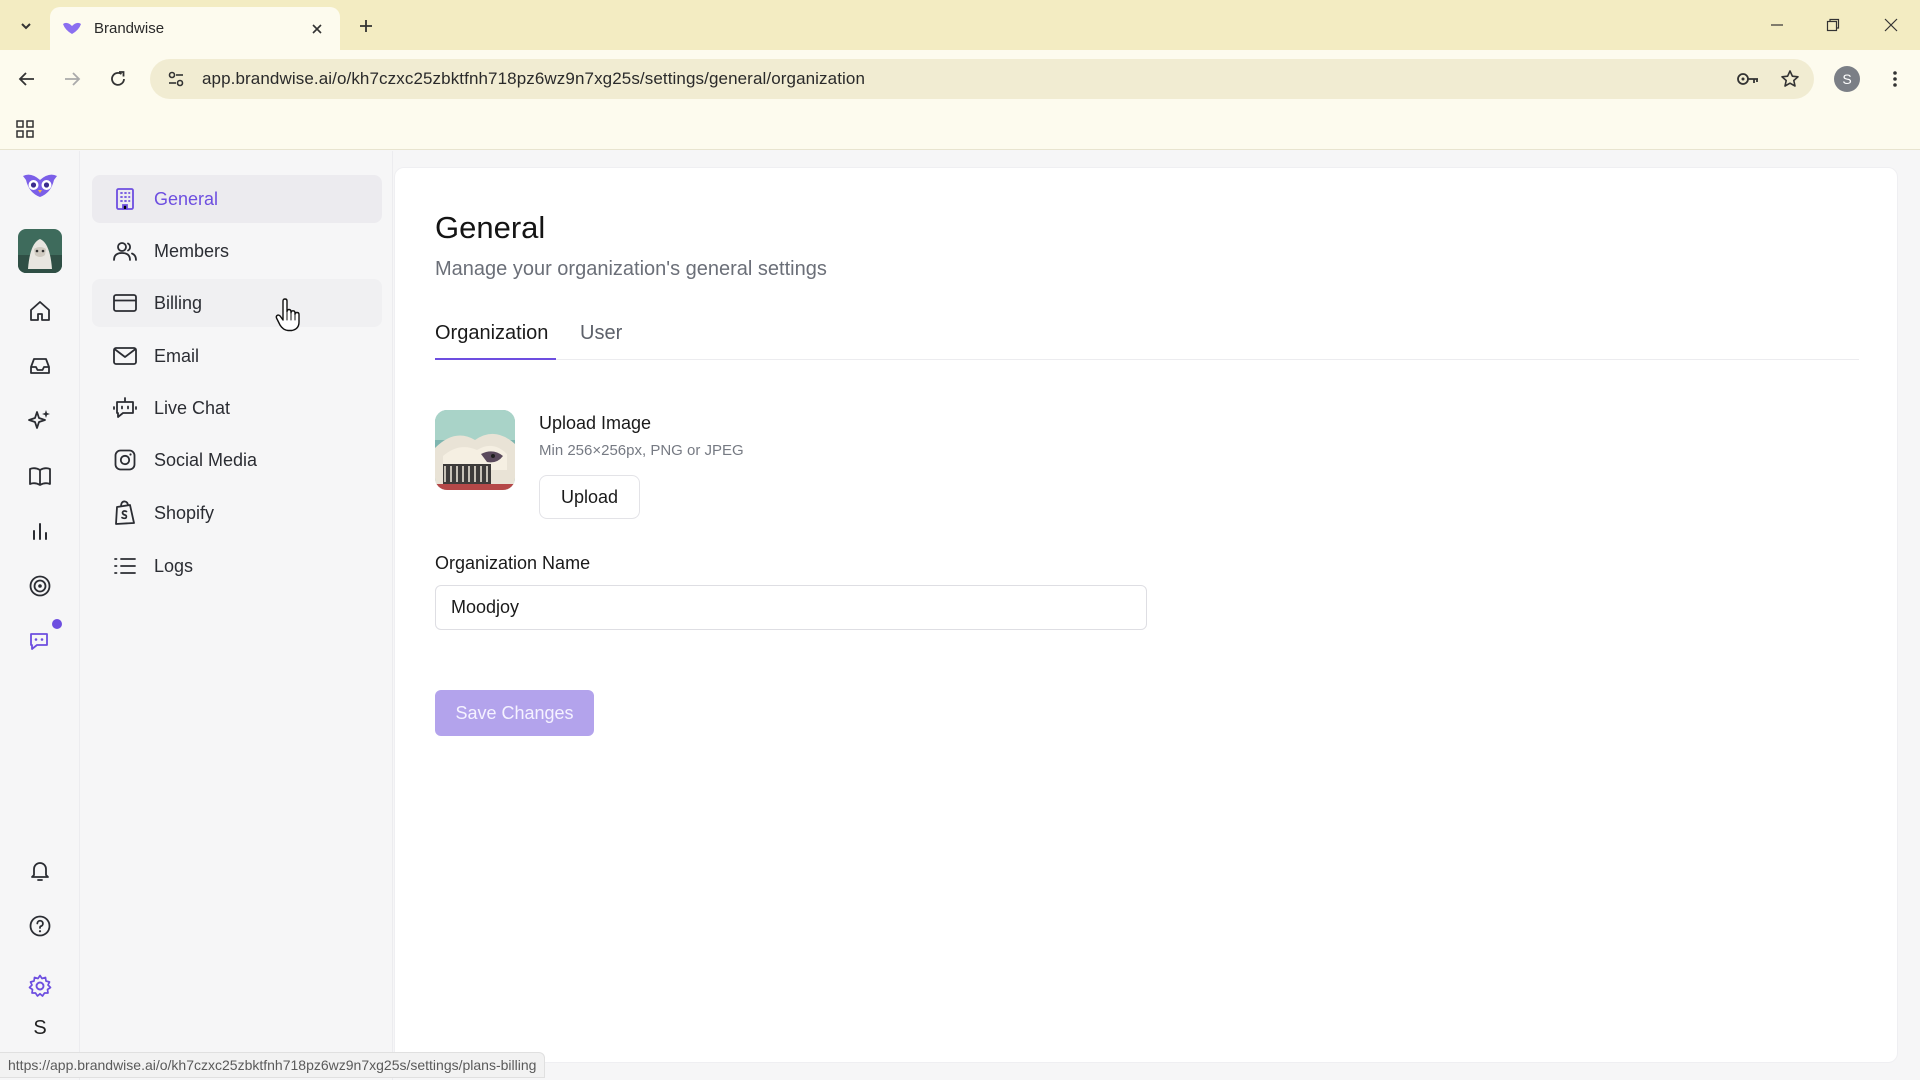 The height and width of the screenshot is (1080, 1920). I want to click on reload-button, so click(118, 79).